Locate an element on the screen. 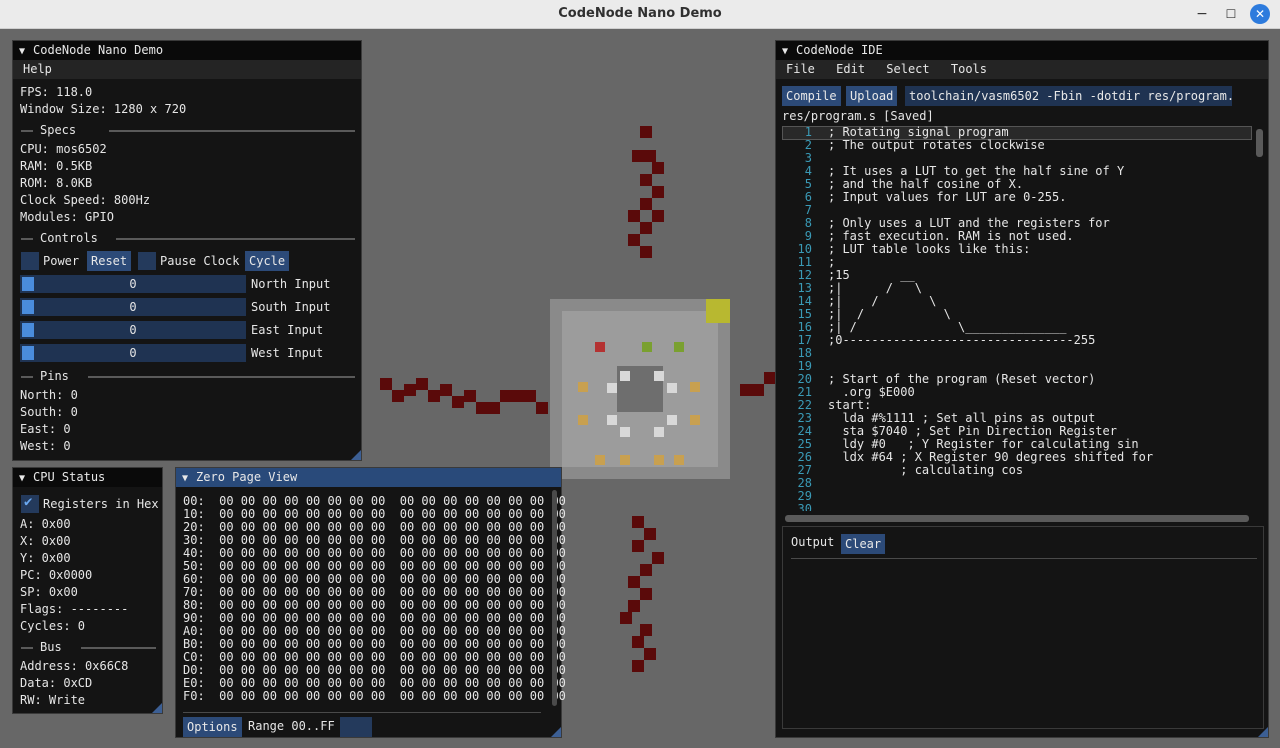 This screenshot has height=748, width=1280. demo-window-title: ▼ CodeNode Nano Demo is located at coordinates (187, 50).